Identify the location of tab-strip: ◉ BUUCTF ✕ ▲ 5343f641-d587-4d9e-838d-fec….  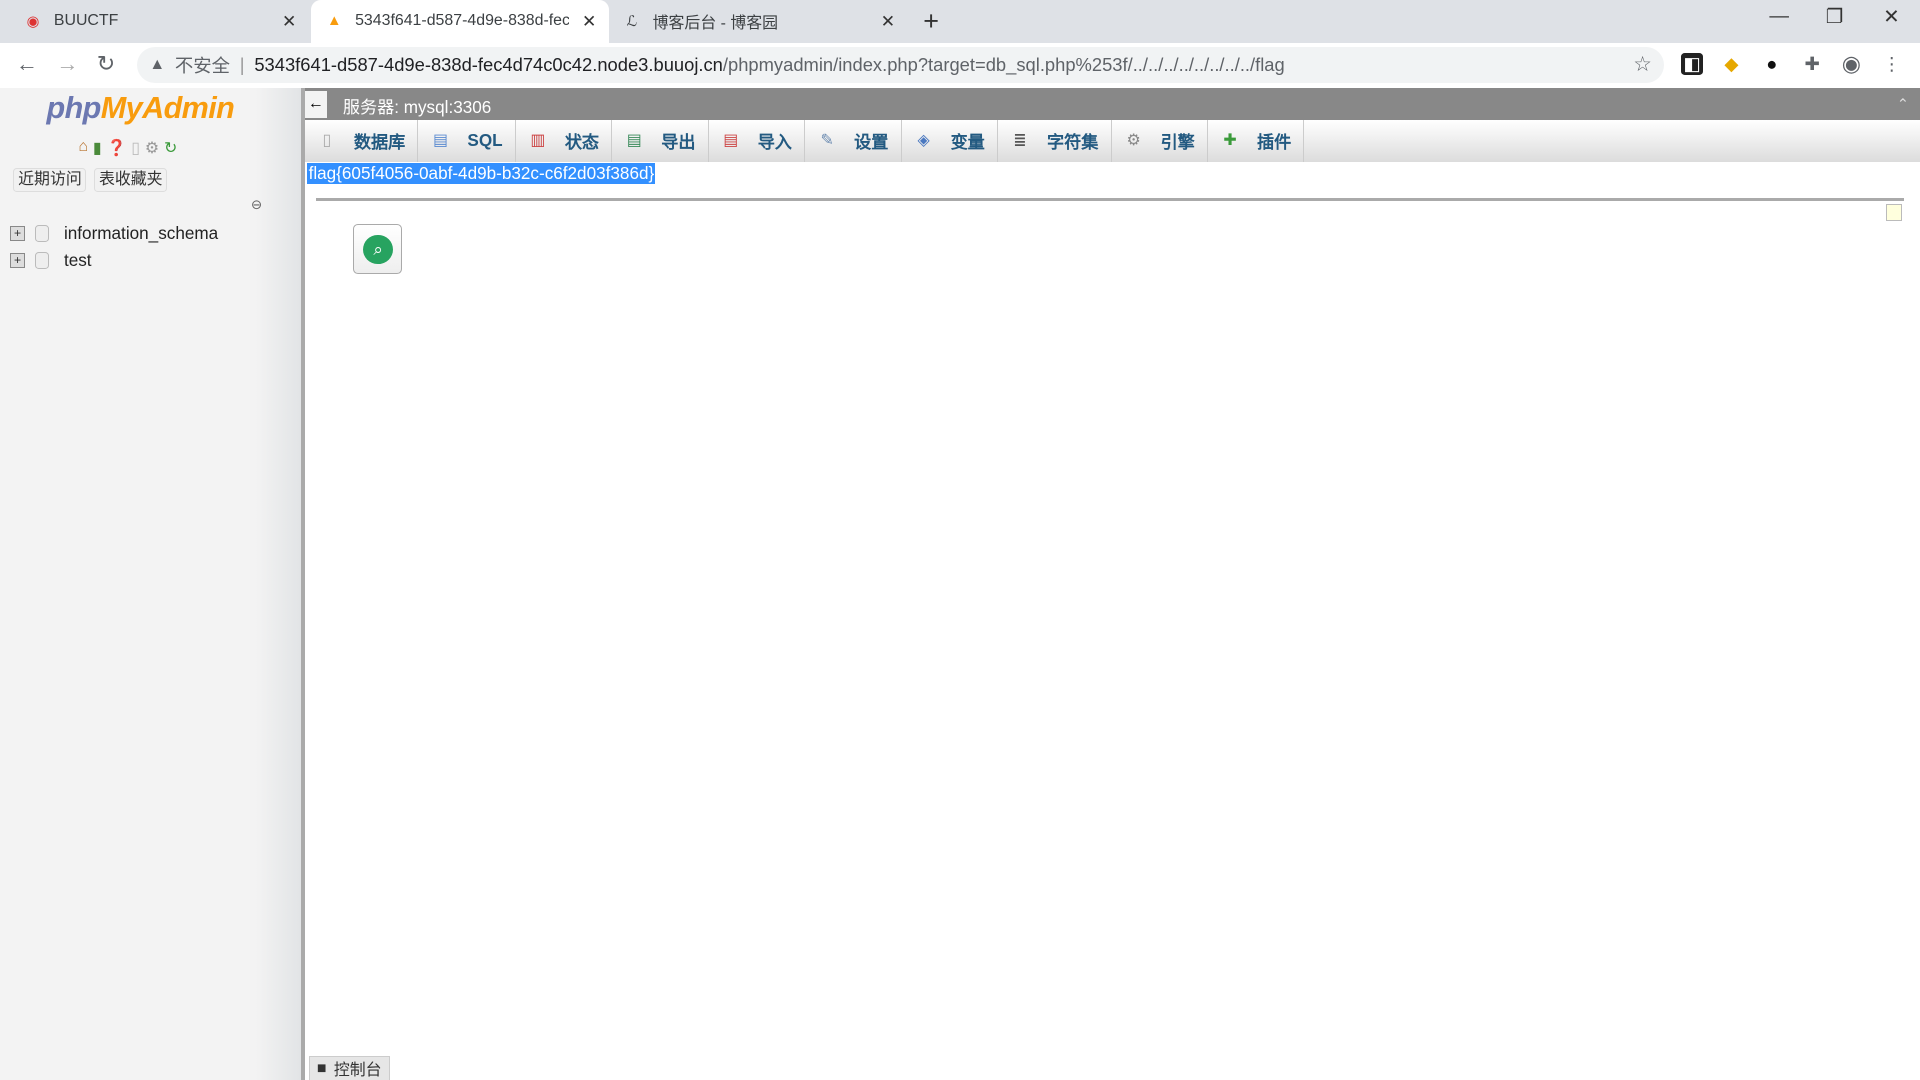
(960, 21).